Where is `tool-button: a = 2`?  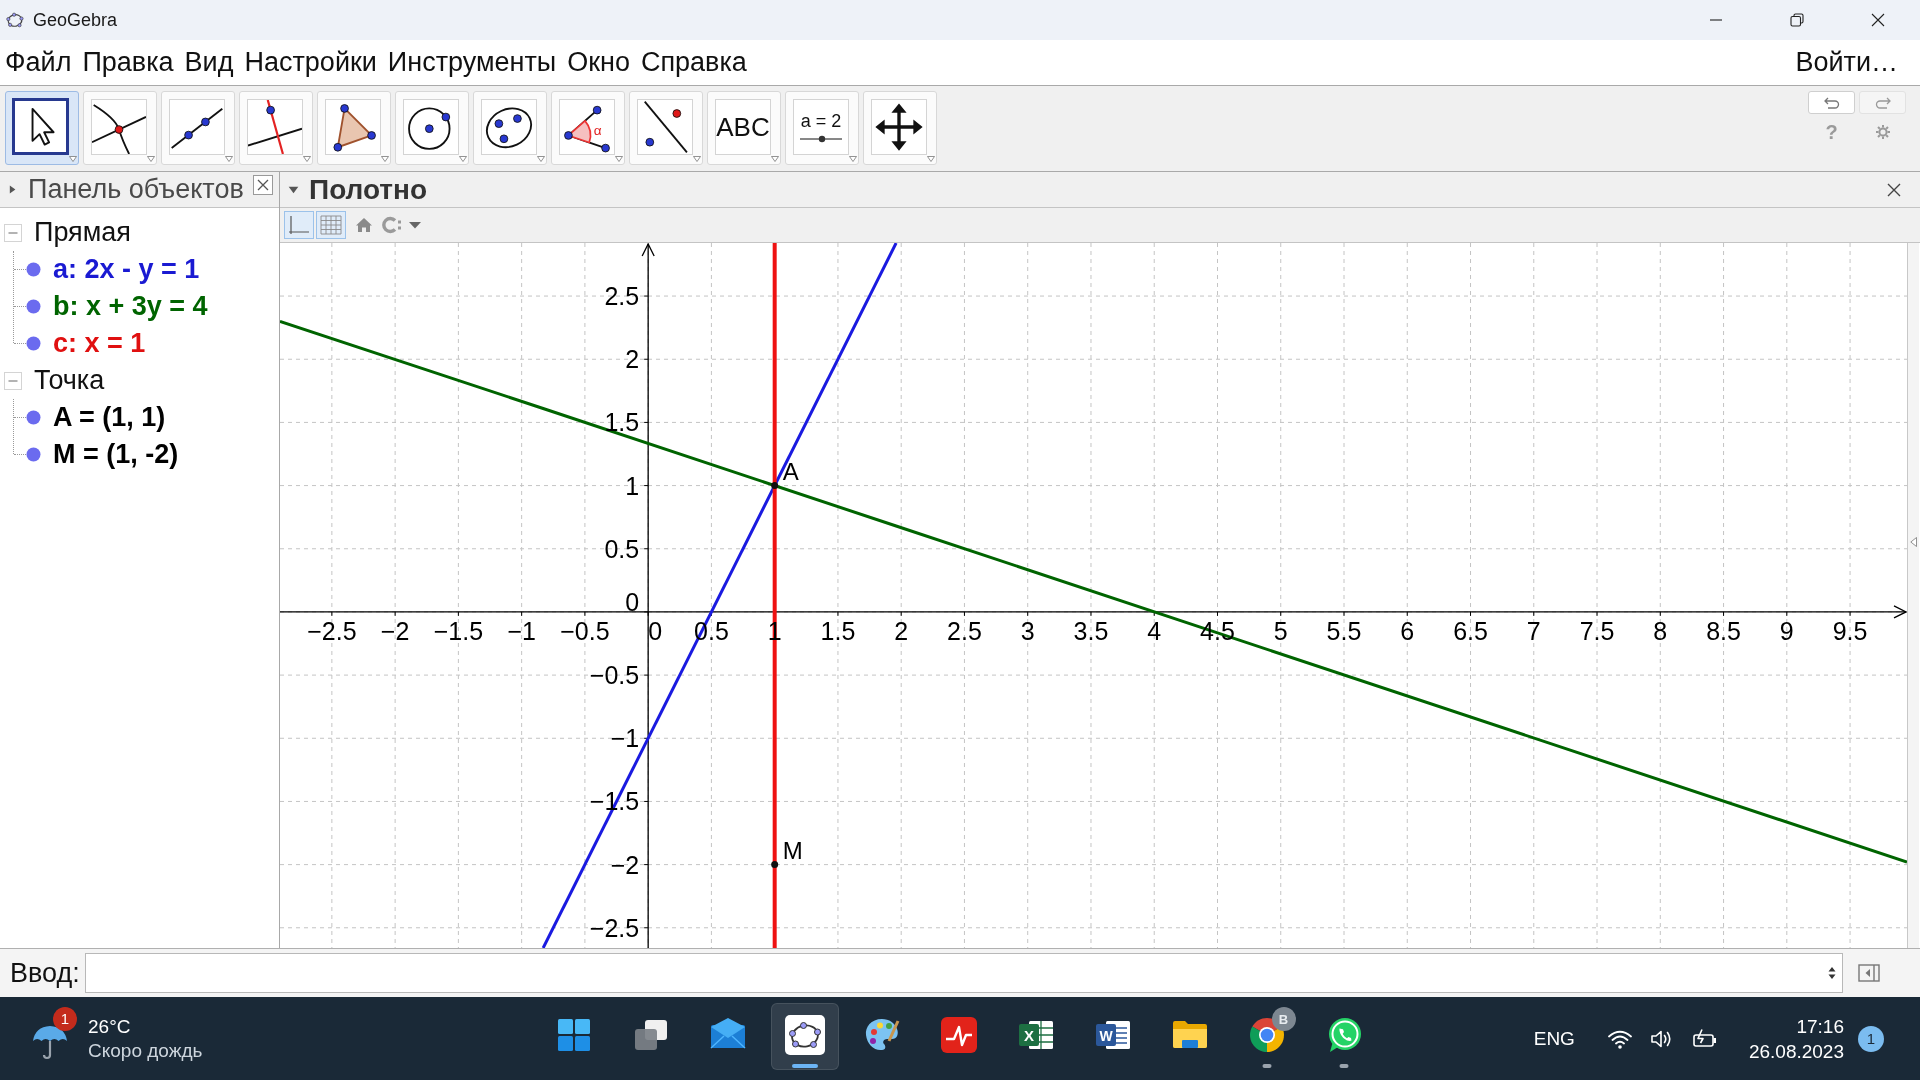
tool-button: a = 2 is located at coordinates (822, 128).